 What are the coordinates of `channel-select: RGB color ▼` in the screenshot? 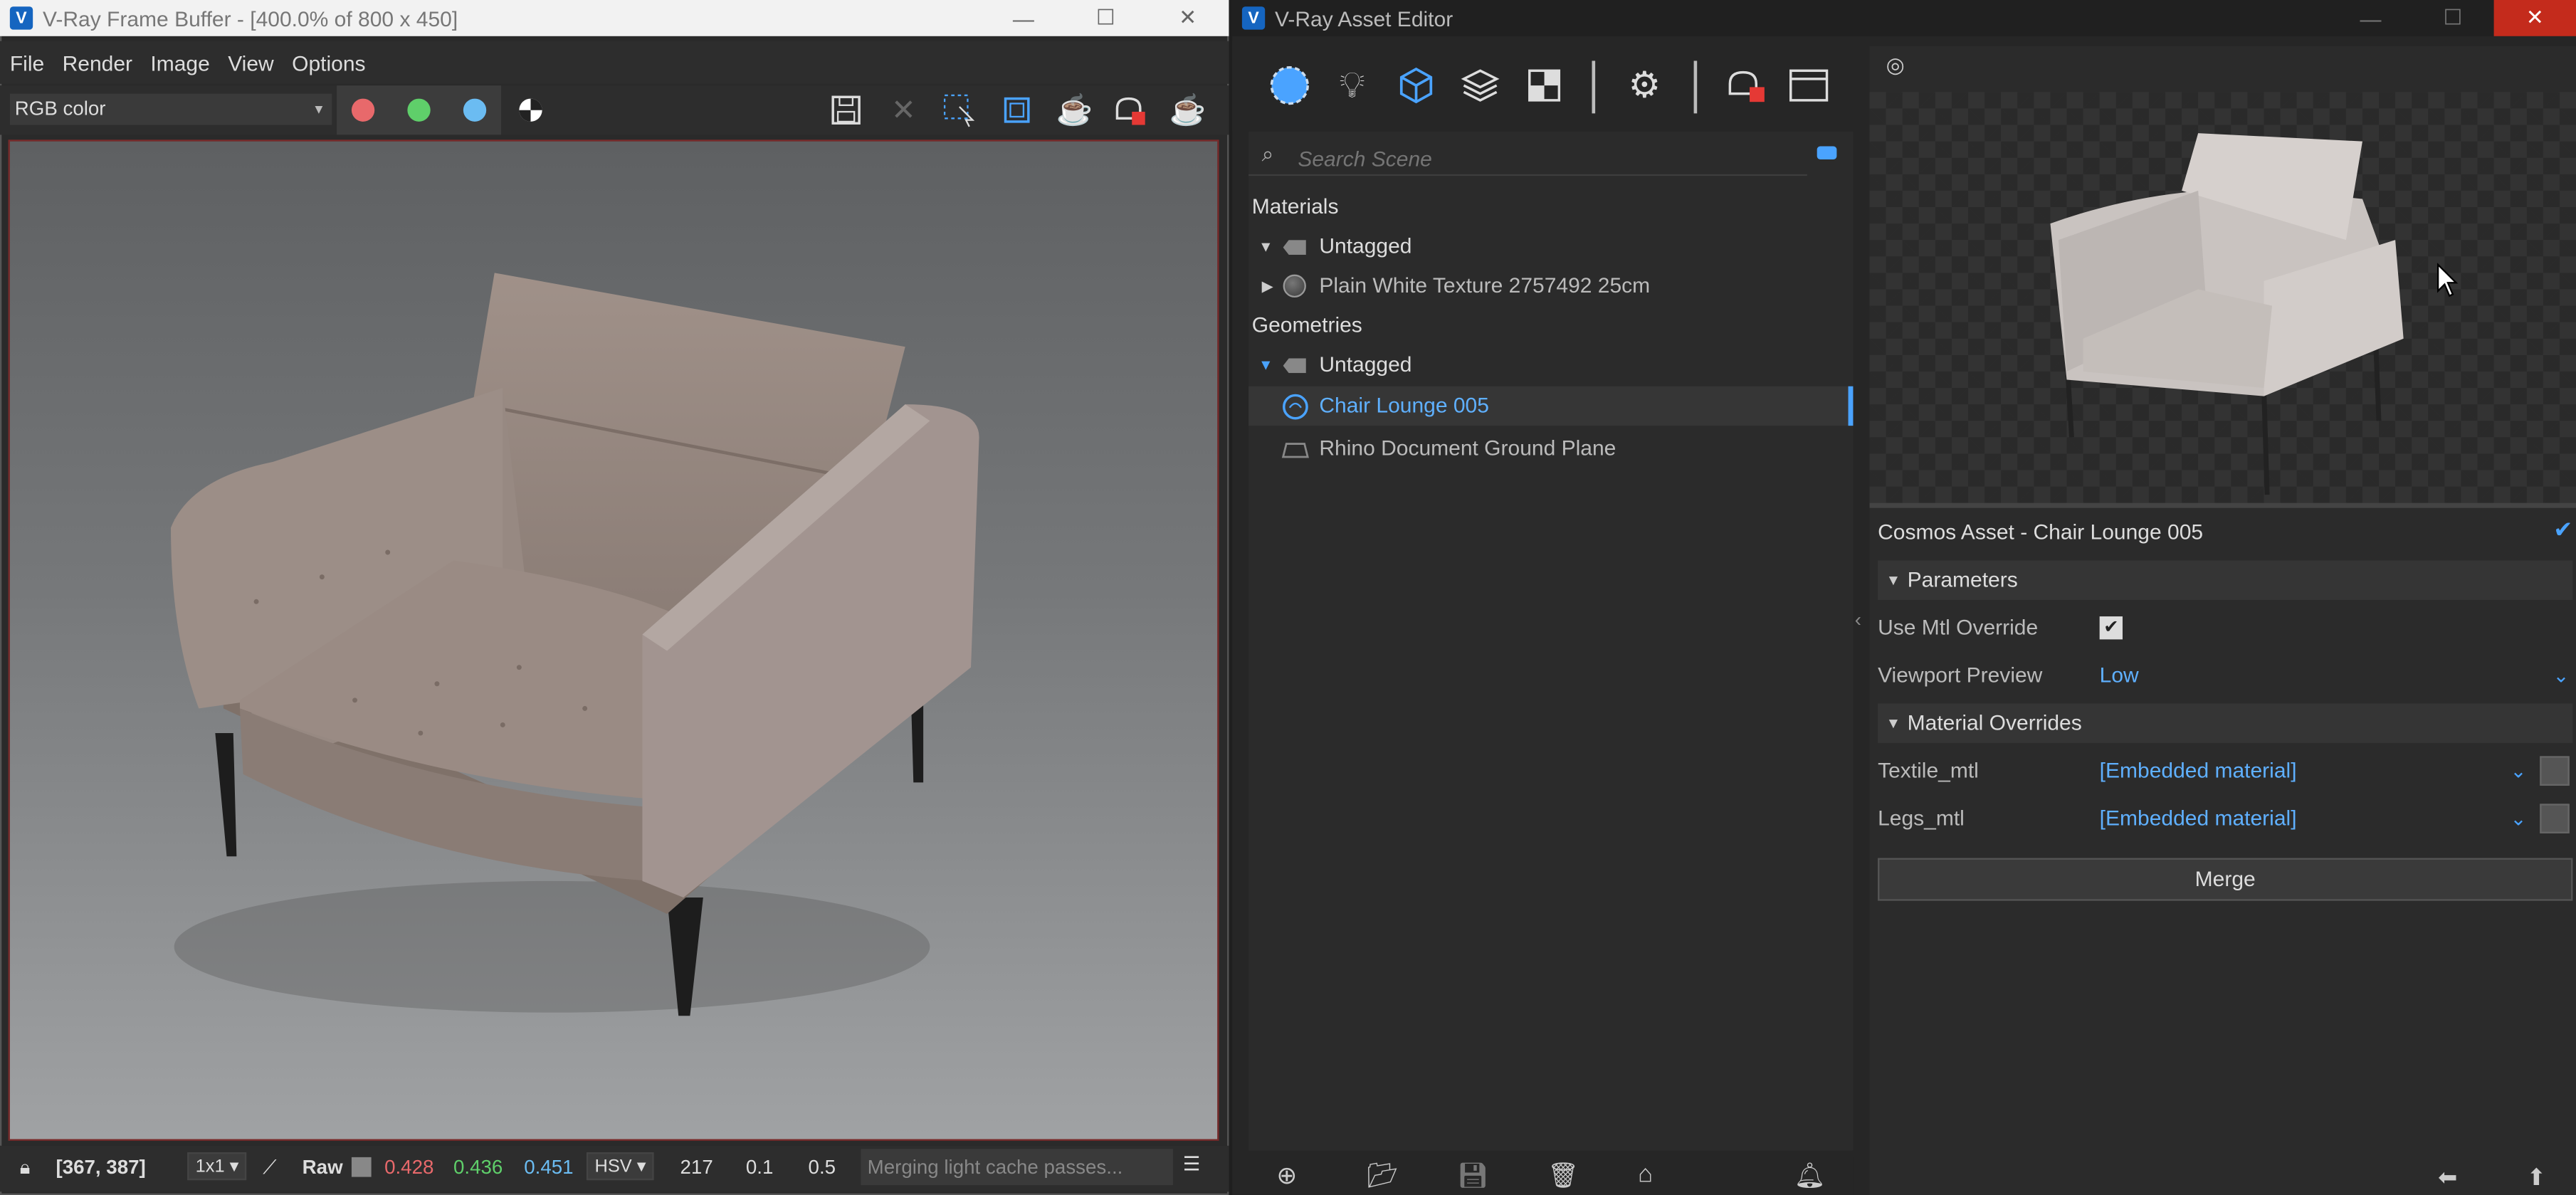 It's located at (171, 109).